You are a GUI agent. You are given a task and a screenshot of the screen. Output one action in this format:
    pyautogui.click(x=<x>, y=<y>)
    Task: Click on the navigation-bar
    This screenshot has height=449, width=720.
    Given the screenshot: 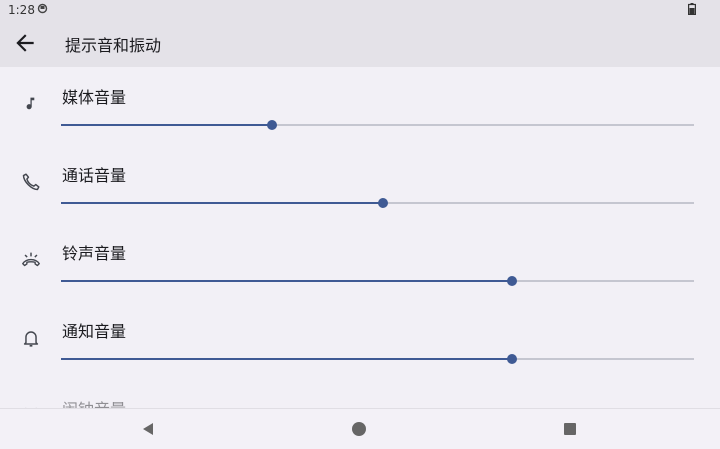 What is the action you would take?
    pyautogui.click(x=360, y=428)
    